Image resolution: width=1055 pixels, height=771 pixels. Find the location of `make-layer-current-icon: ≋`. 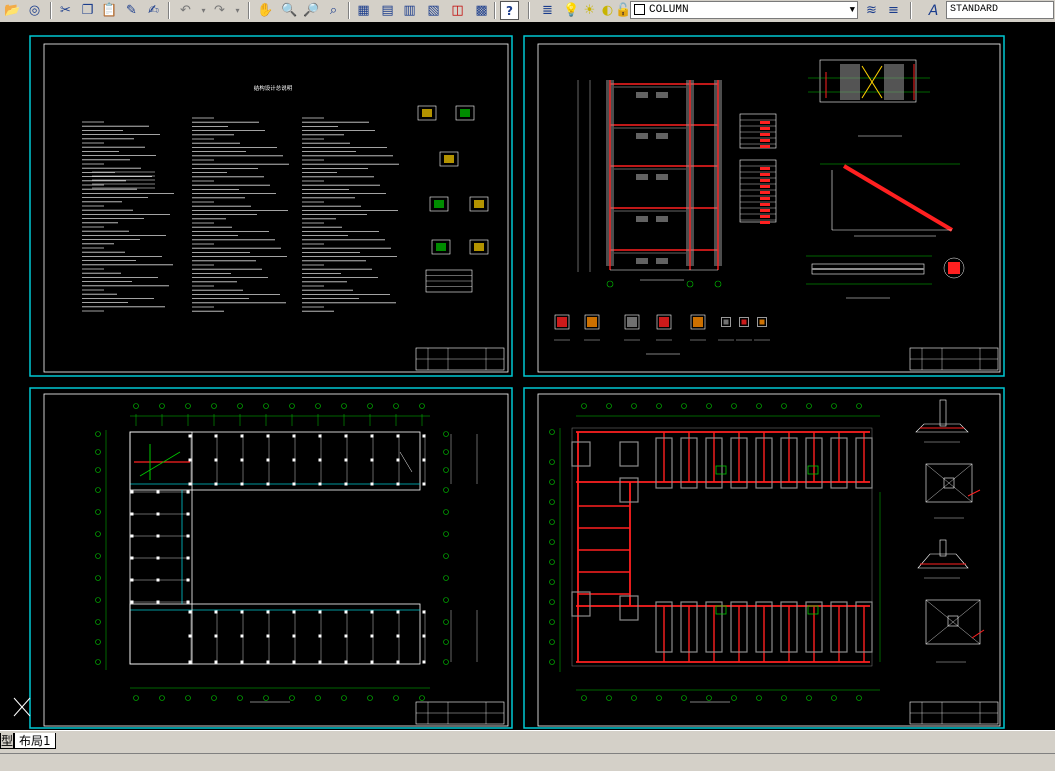

make-layer-current-icon: ≋ is located at coordinates (871, 10).